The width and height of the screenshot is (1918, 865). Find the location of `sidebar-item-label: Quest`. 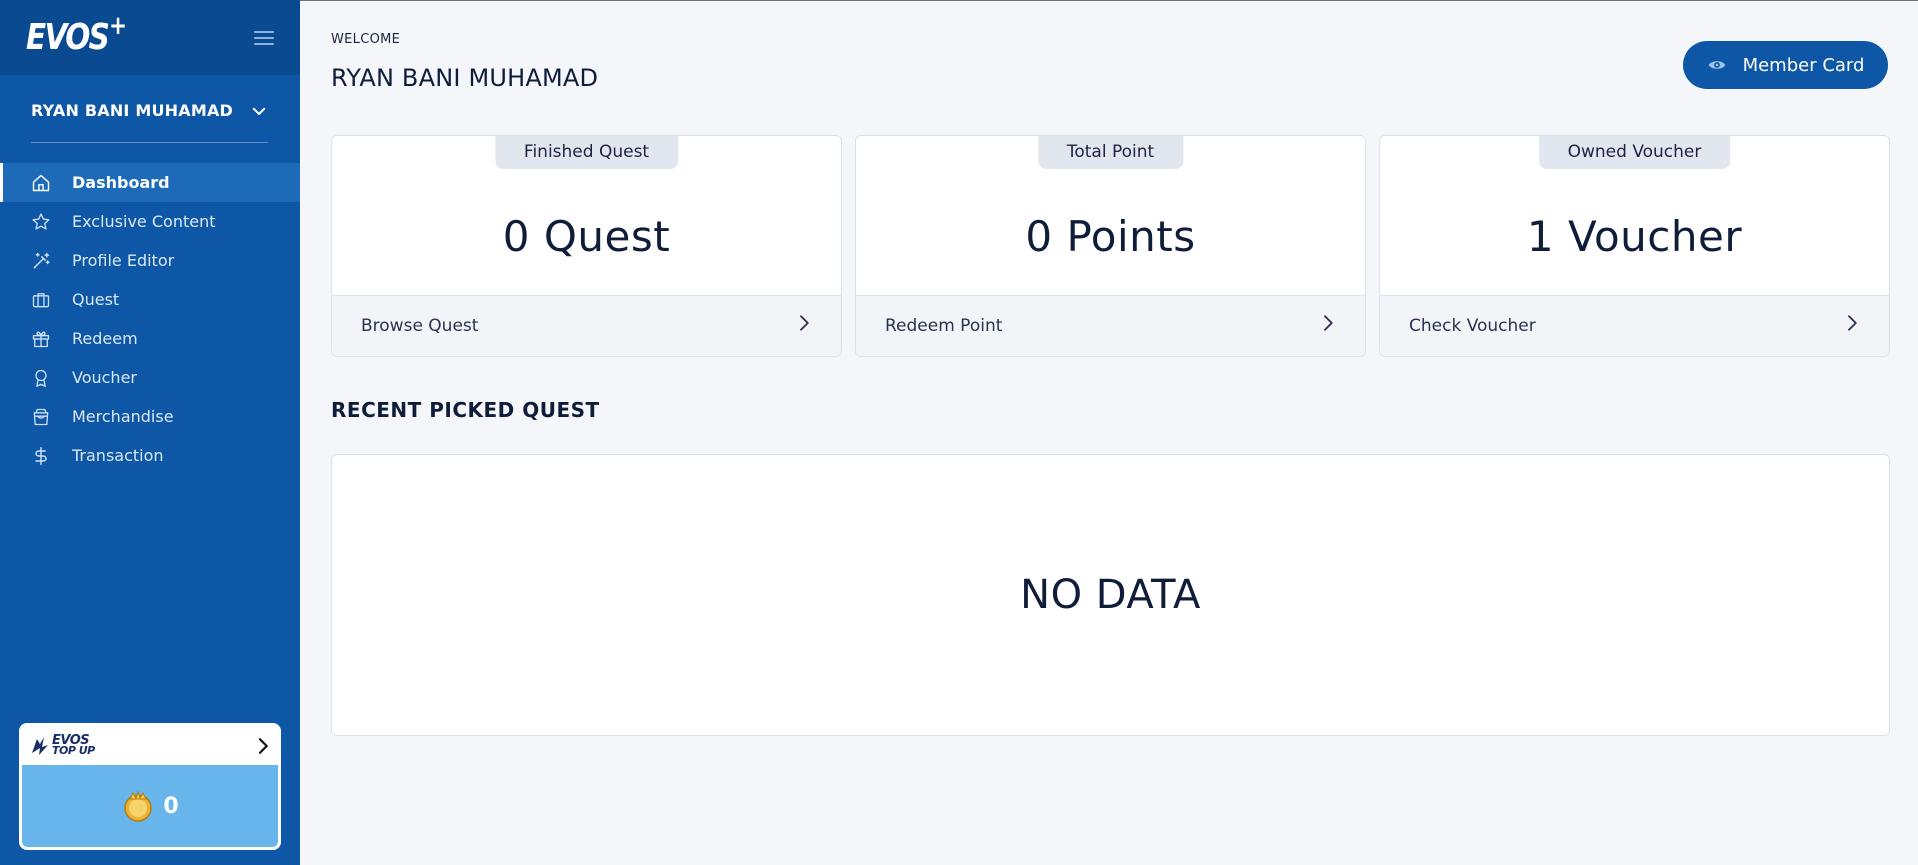

sidebar-item-label: Quest is located at coordinates (96, 299).